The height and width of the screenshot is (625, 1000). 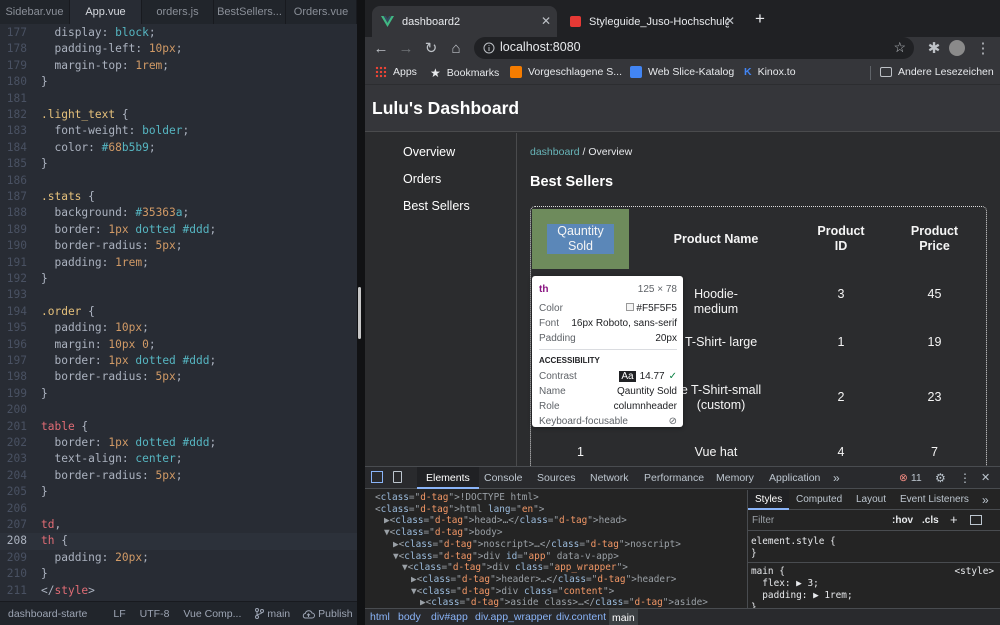 What do you see at coordinates (178, 476) in the screenshot?
I see `code-line: 204 border-radius: 5px;` at bounding box center [178, 476].